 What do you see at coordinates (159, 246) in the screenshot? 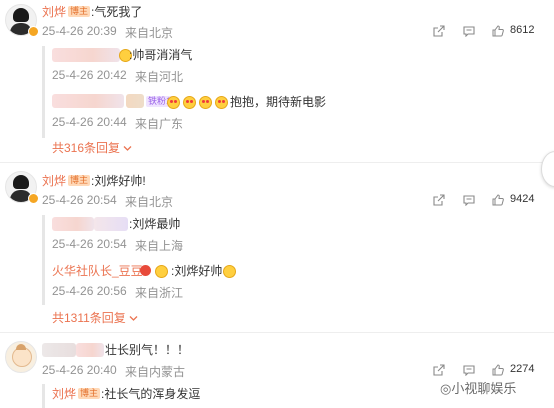
I see `reply-location: 来自上海` at bounding box center [159, 246].